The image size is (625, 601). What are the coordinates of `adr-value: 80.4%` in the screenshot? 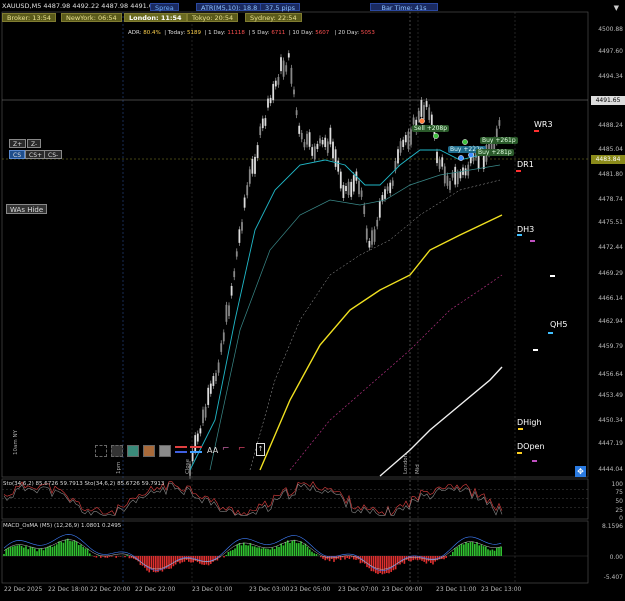 It's located at (152, 33).